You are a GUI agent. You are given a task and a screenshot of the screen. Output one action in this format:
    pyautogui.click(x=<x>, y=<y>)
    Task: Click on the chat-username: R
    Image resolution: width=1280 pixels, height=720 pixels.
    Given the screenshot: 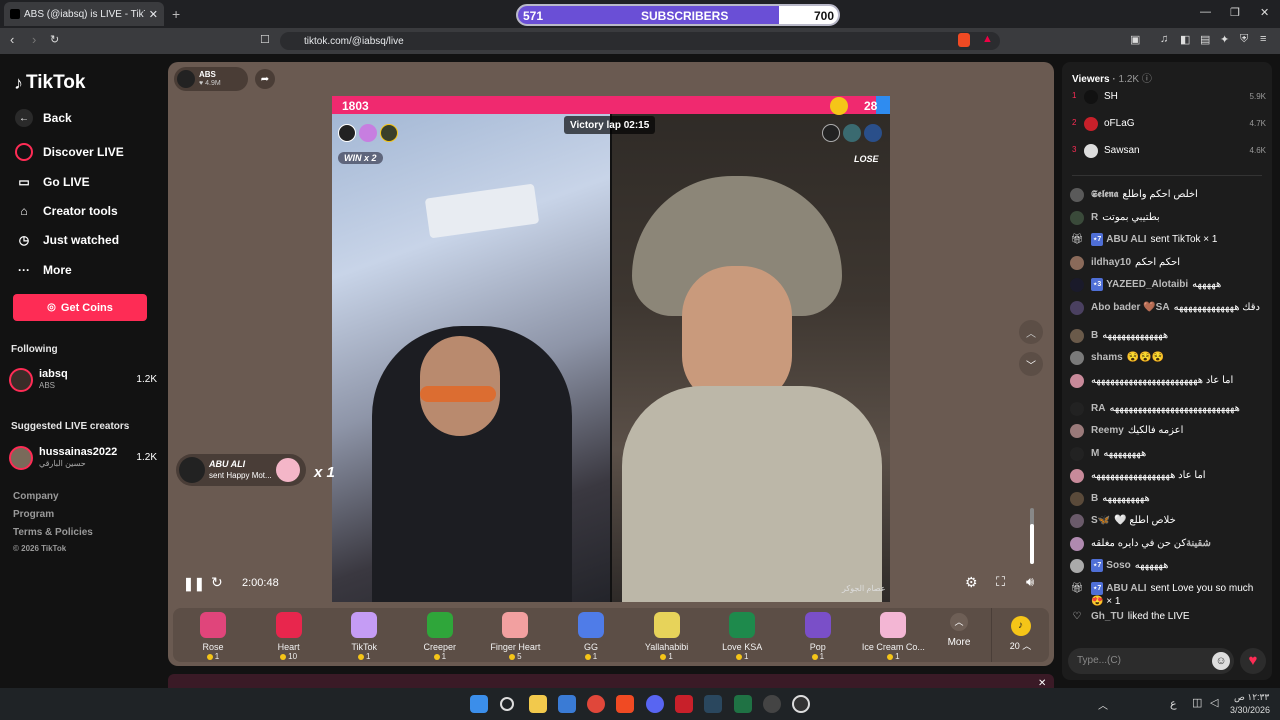 What is the action you would take?
    pyautogui.click(x=1094, y=217)
    